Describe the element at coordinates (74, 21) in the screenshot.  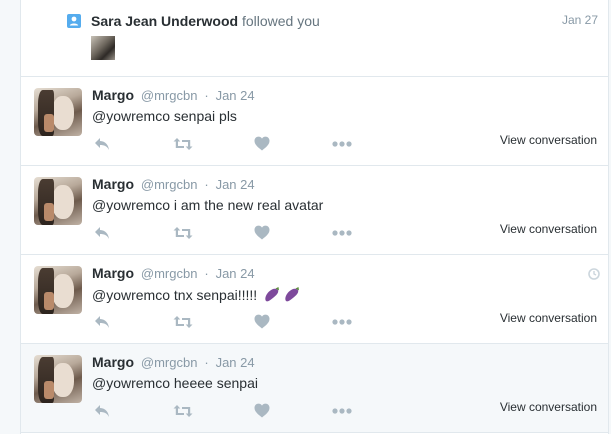
I see `follow-person-icon` at that location.